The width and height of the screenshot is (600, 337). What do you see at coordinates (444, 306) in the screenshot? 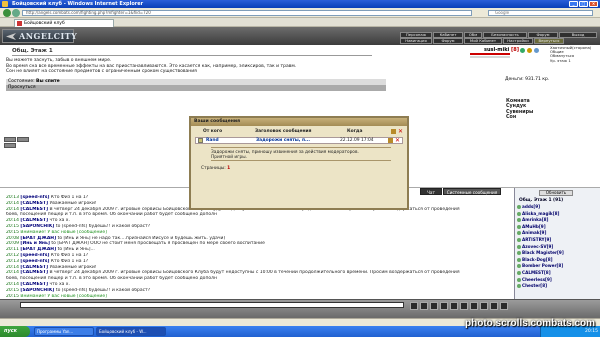
I see `settings-icon` at bounding box center [444, 306].